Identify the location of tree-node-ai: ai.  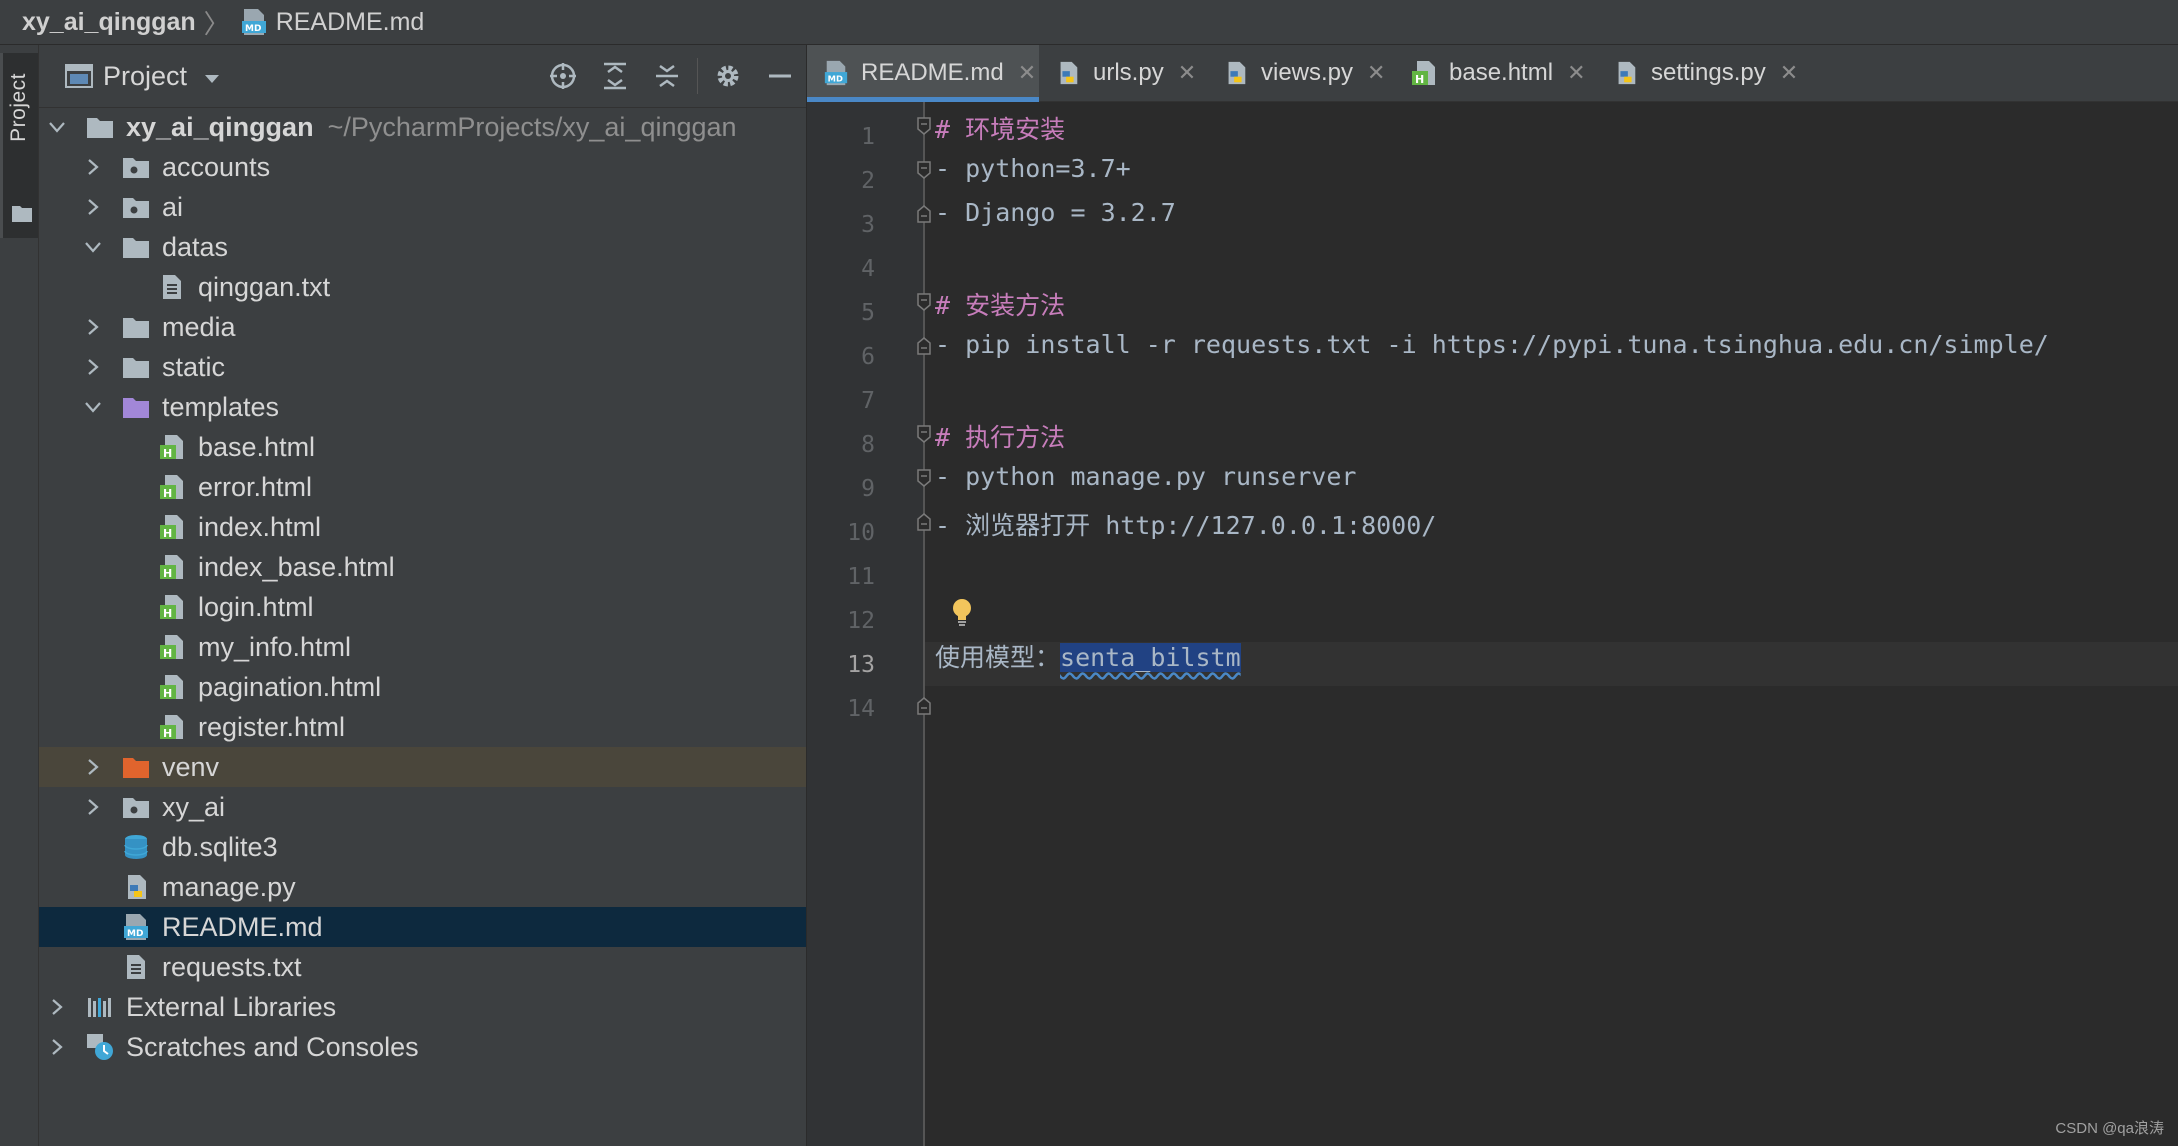
(422, 207).